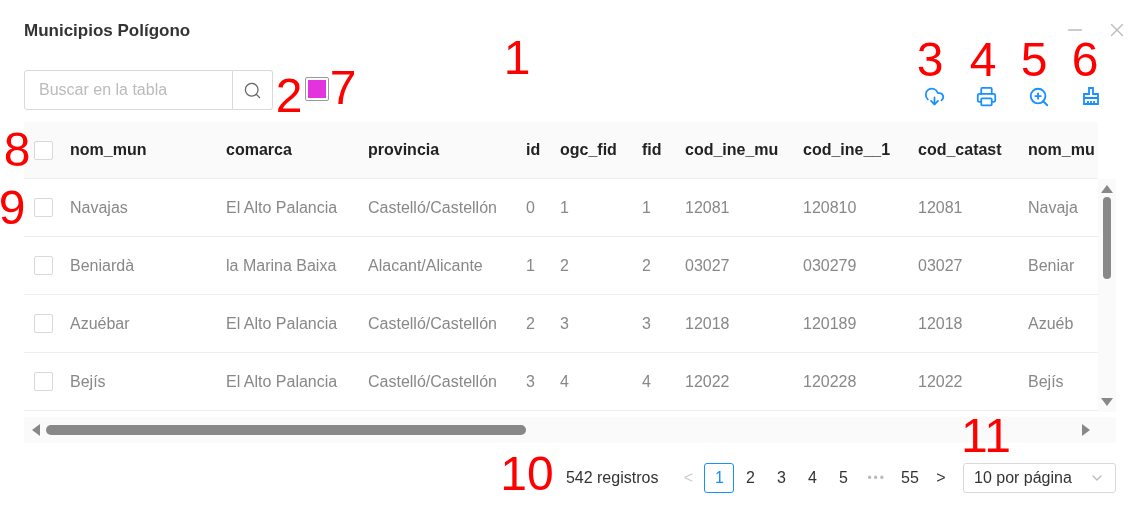  What do you see at coordinates (13, 208) in the screenshot?
I see `callout-number: 9` at bounding box center [13, 208].